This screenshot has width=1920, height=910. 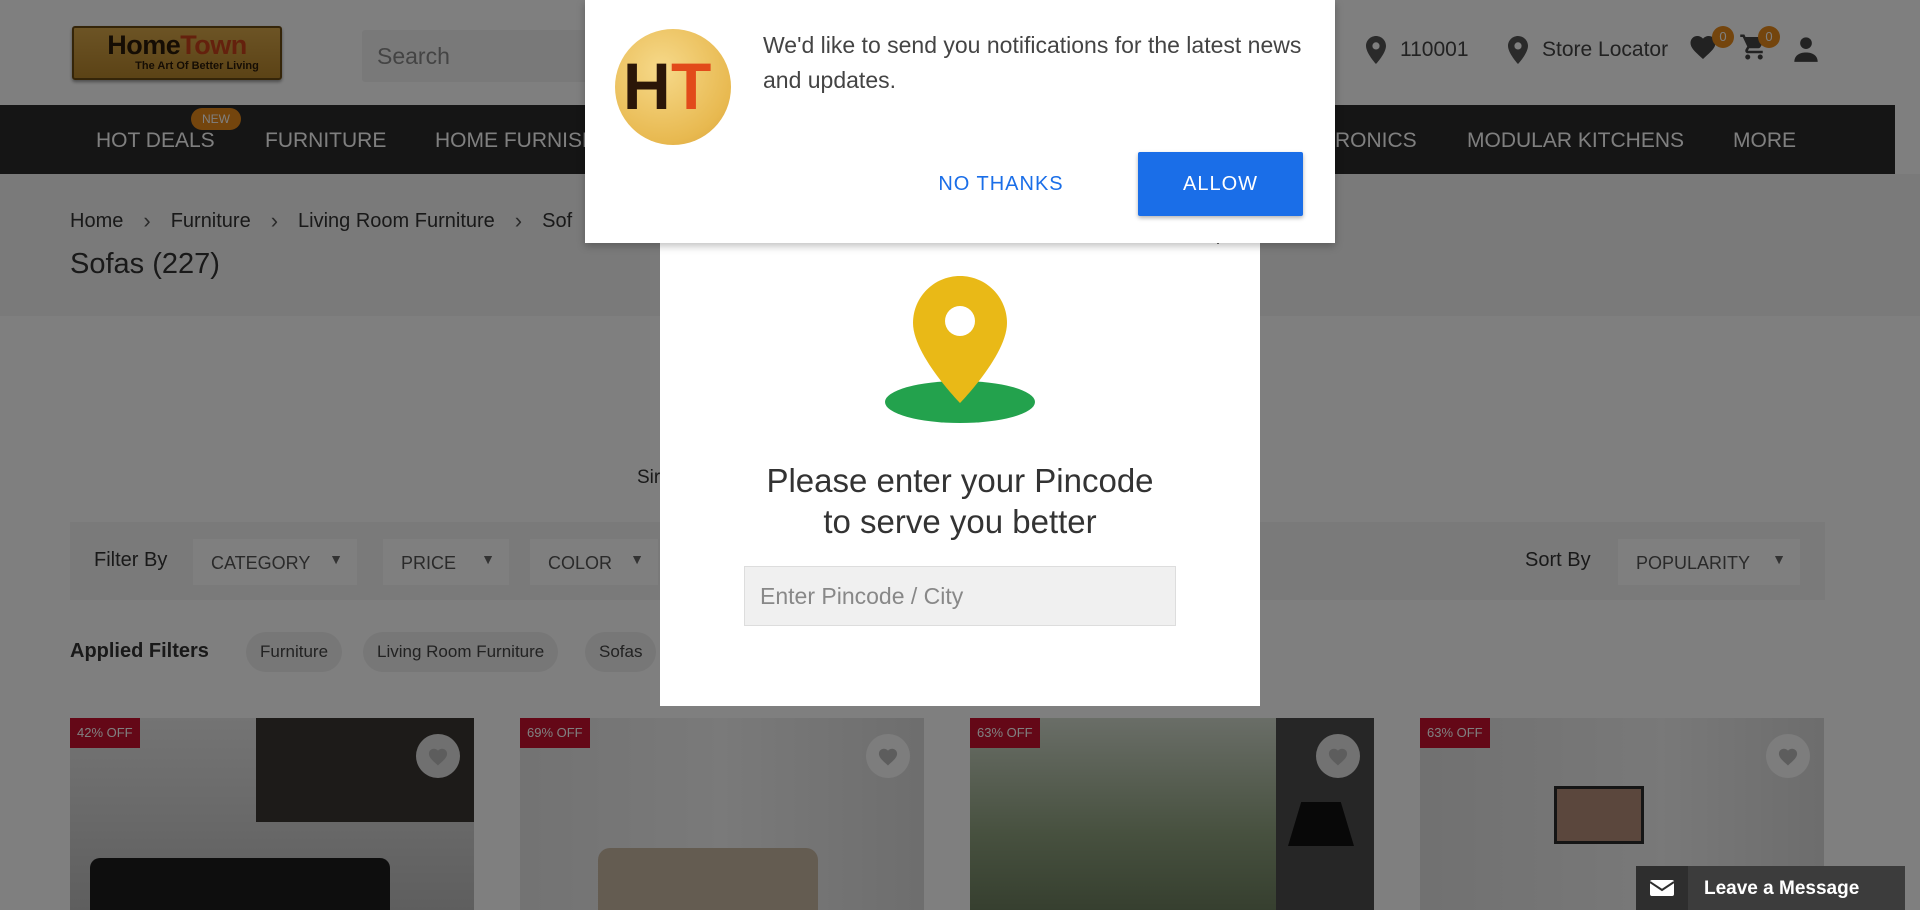 I want to click on leave-message-widget: Leave a Message, so click(x=1770, y=888).